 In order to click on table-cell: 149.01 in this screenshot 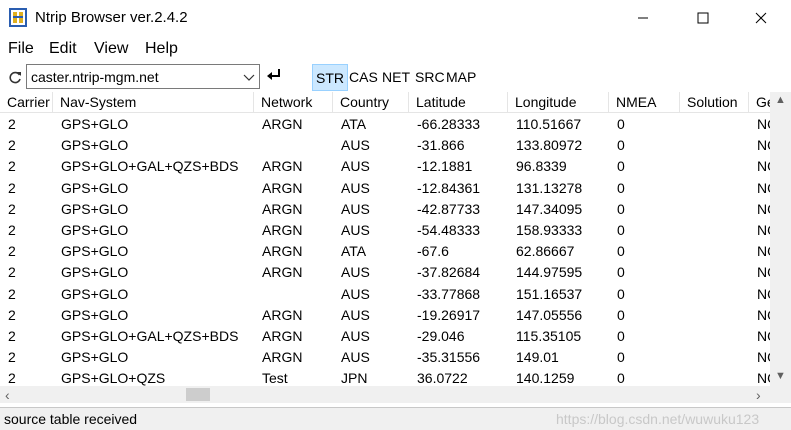, I will do `click(537, 357)`.